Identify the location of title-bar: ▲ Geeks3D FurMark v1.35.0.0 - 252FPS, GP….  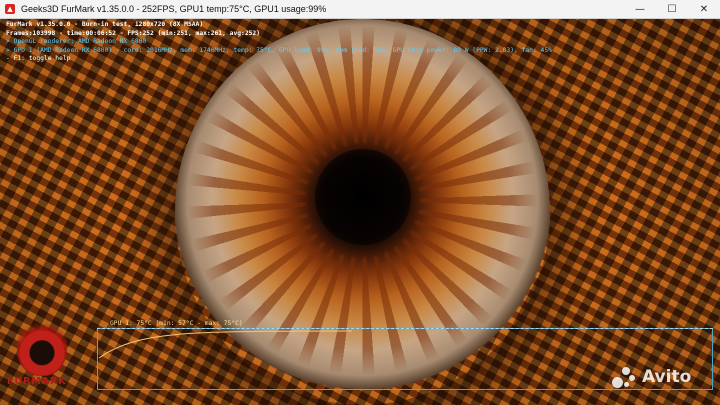
(360, 9).